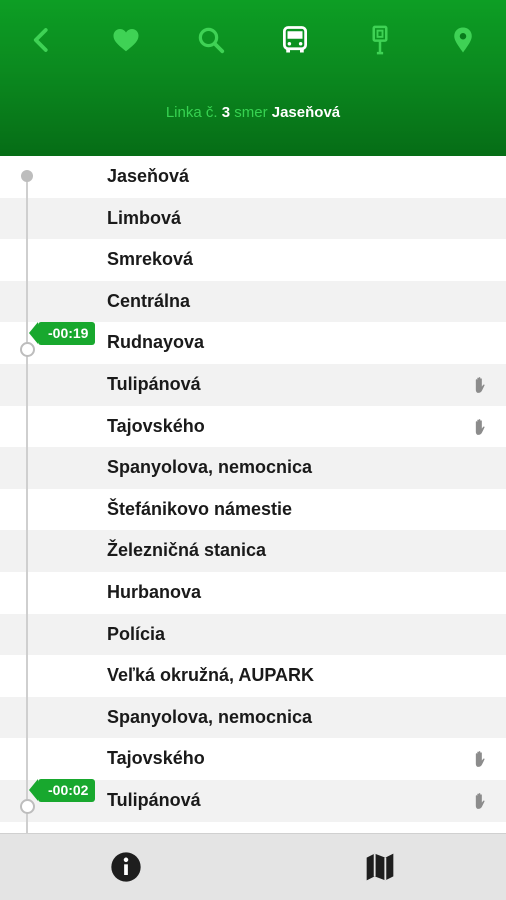 The height and width of the screenshot is (900, 506). What do you see at coordinates (253, 634) in the screenshot?
I see `stop-row: Polícia` at bounding box center [253, 634].